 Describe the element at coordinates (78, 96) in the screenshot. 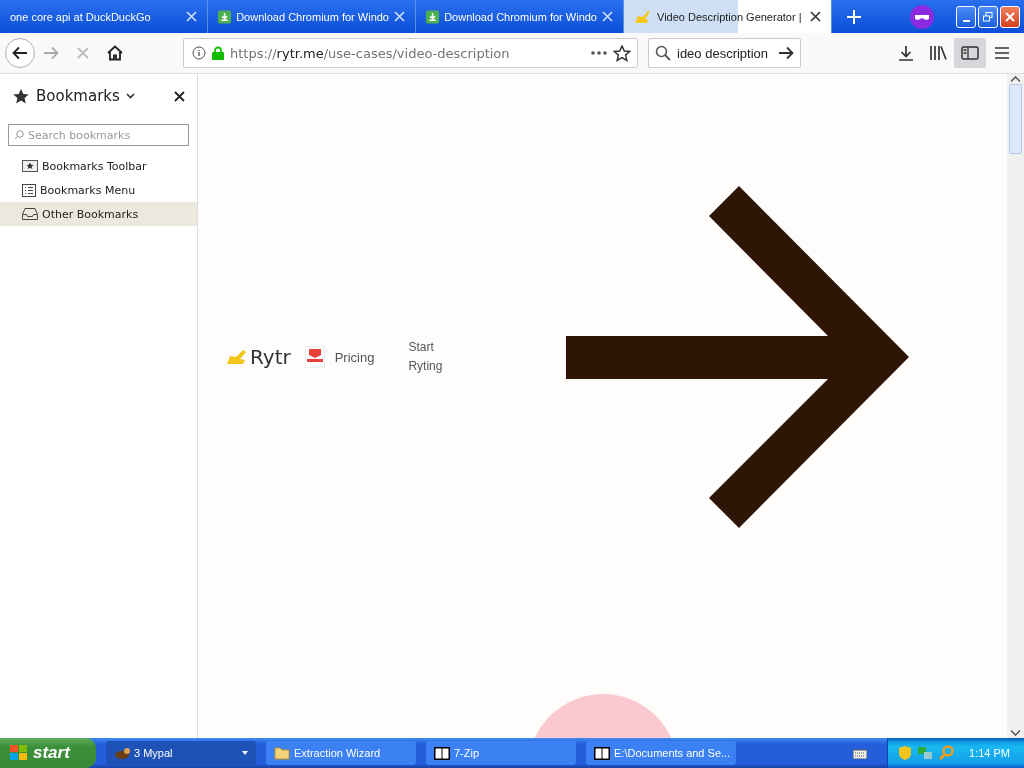

I see `sidebar-title: Bookmarks` at that location.